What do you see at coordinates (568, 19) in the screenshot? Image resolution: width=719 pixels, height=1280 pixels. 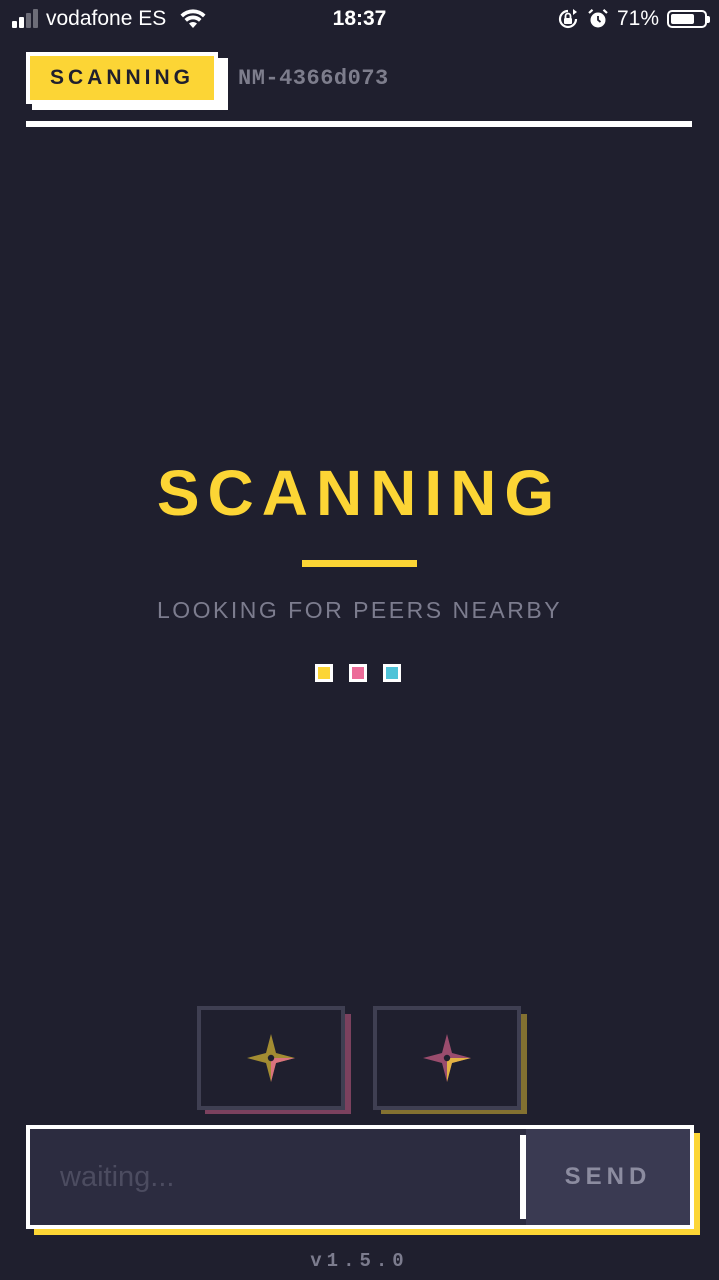 I see `orientation-lock-icon` at bounding box center [568, 19].